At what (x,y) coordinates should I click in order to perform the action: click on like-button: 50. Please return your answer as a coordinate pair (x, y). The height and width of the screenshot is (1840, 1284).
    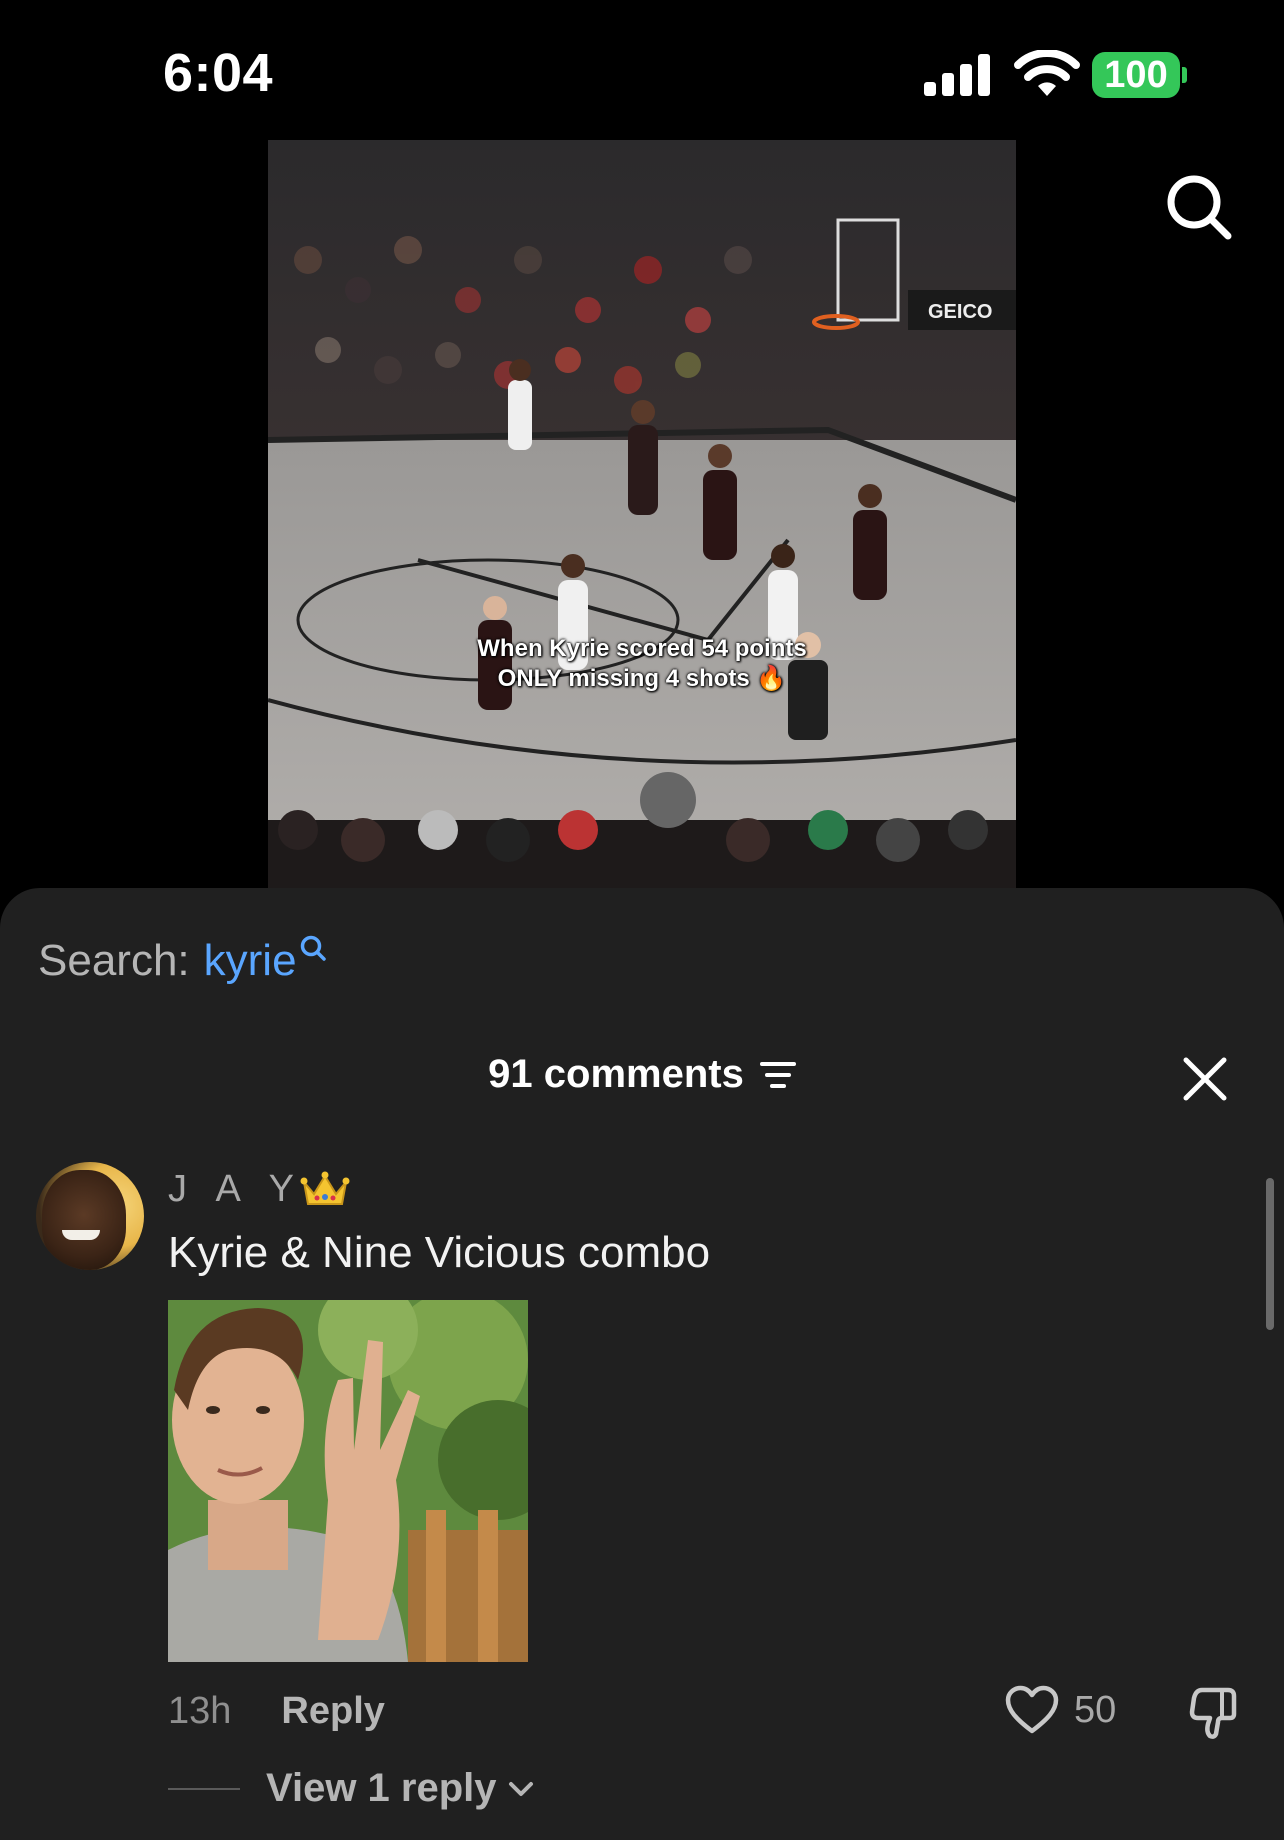
    Looking at the image, I should click on (1060, 1710).